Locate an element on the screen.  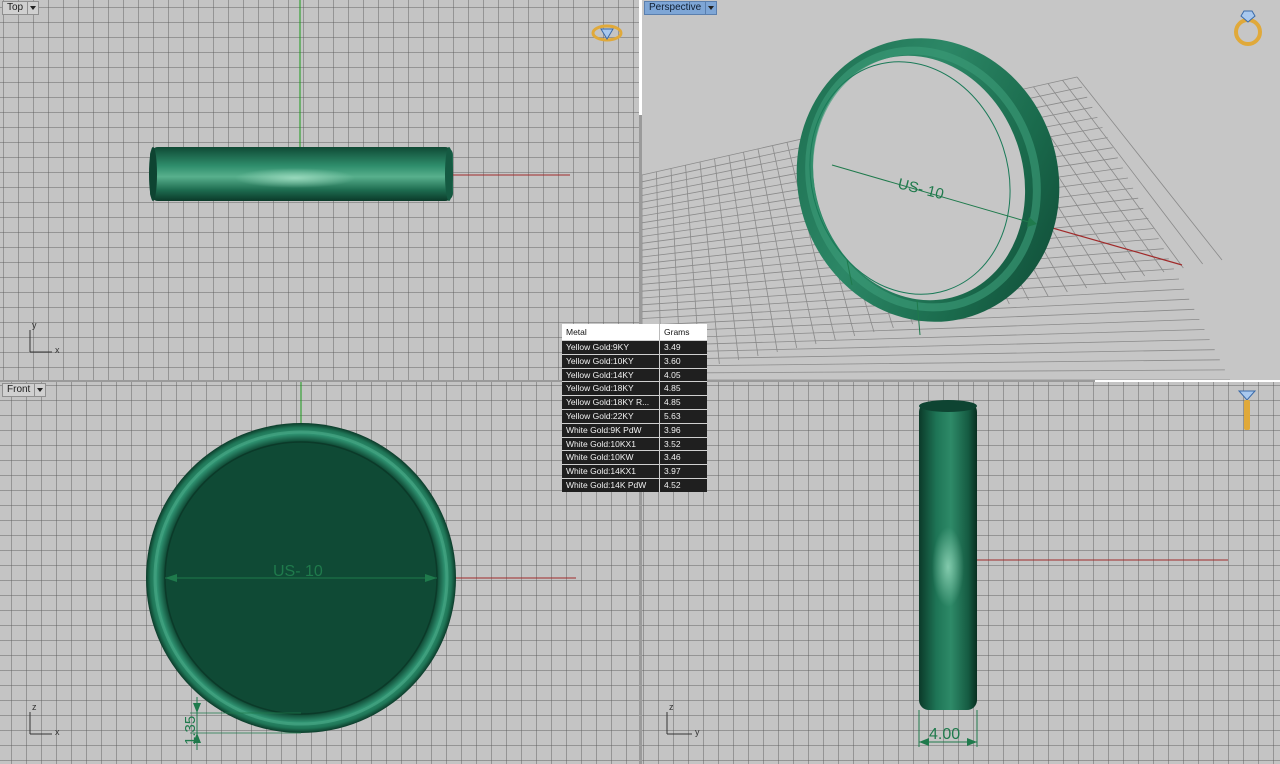
table-row: Yellow Gold:14KY 4.05 is located at coordinates (634, 374).